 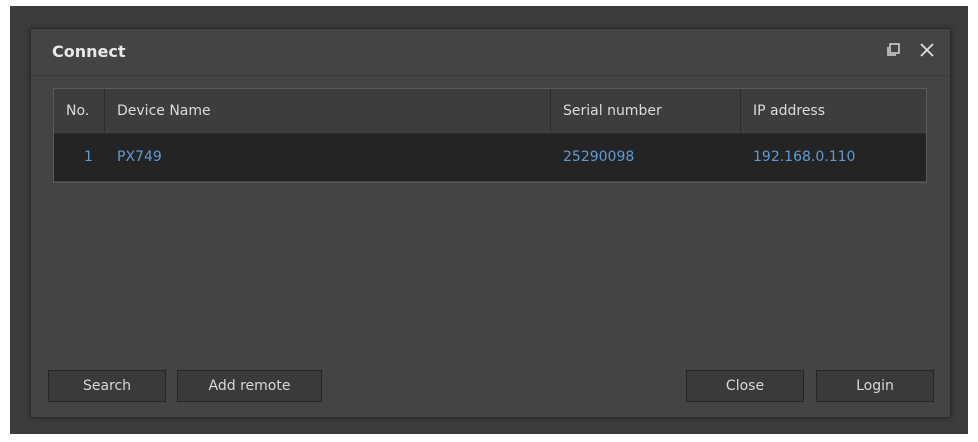 What do you see at coordinates (88, 157) in the screenshot?
I see `row-number: 1` at bounding box center [88, 157].